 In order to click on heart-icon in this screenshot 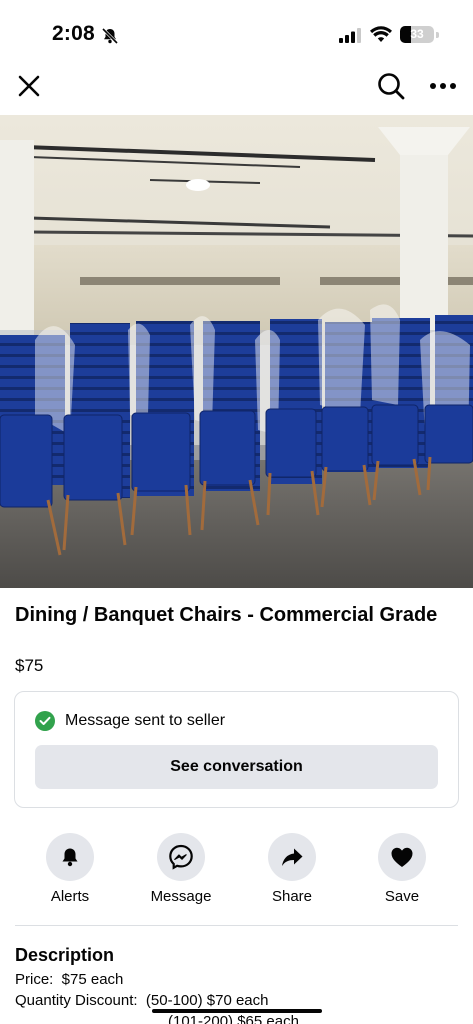, I will do `click(402, 857)`.